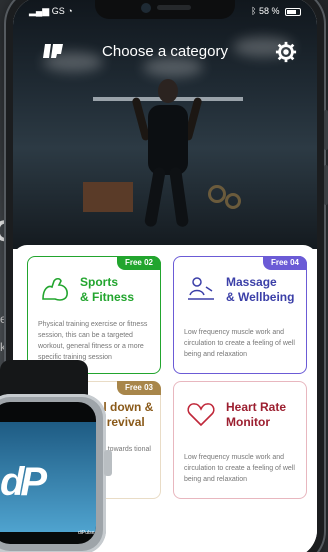 The image size is (328, 552). Describe the element at coordinates (86, 533) in the screenshot. I see `watch-brand: diPulse` at that location.